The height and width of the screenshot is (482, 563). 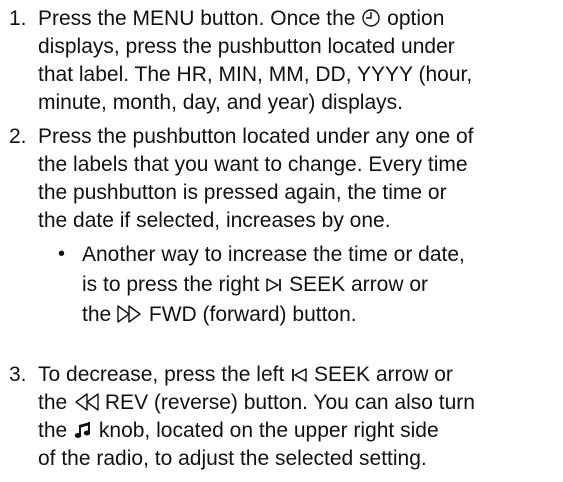 I want to click on text-segment: option, so click(x=416, y=18).